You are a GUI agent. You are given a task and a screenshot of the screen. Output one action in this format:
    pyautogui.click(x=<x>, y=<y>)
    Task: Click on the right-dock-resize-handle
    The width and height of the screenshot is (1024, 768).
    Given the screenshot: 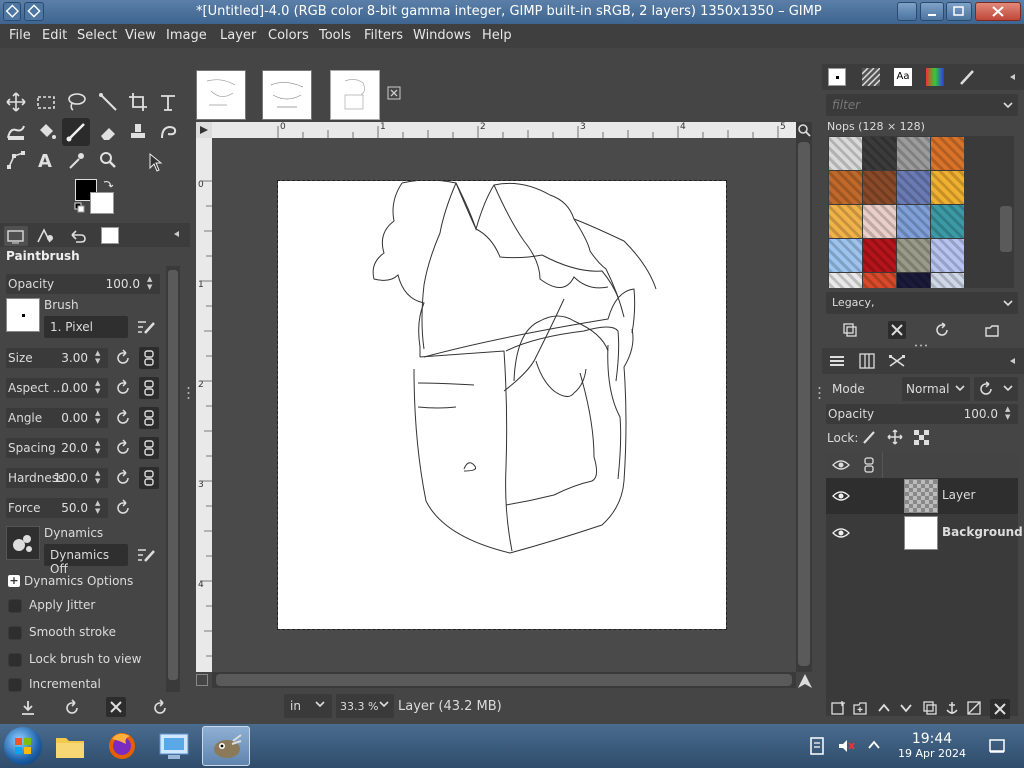 What is the action you would take?
    pyautogui.click(x=819, y=393)
    